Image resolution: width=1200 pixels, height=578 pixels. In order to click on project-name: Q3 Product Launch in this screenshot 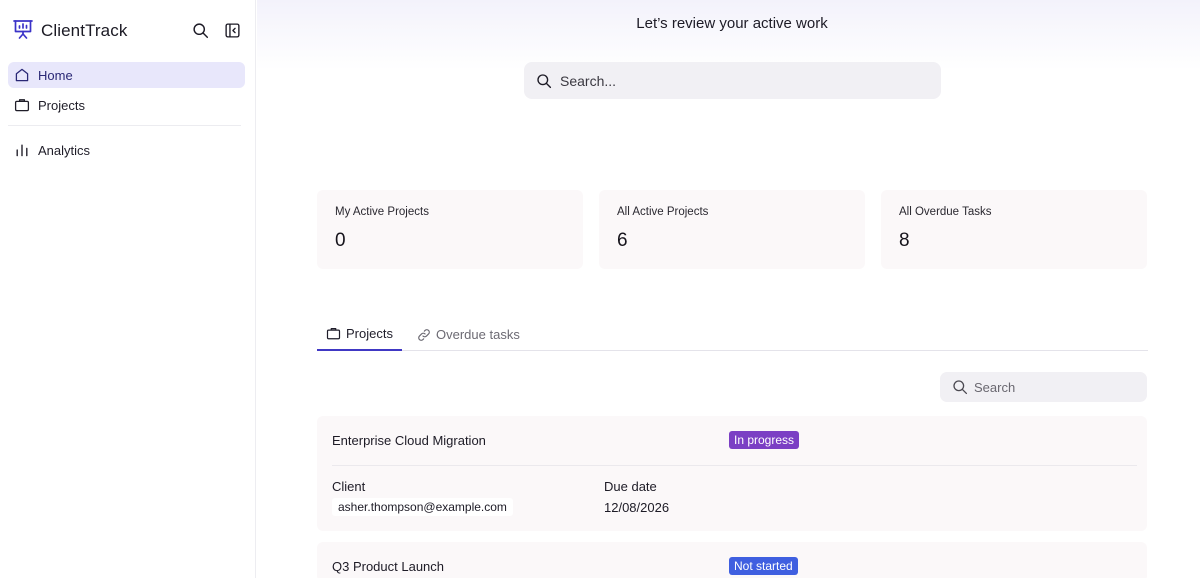, I will do `click(388, 566)`.